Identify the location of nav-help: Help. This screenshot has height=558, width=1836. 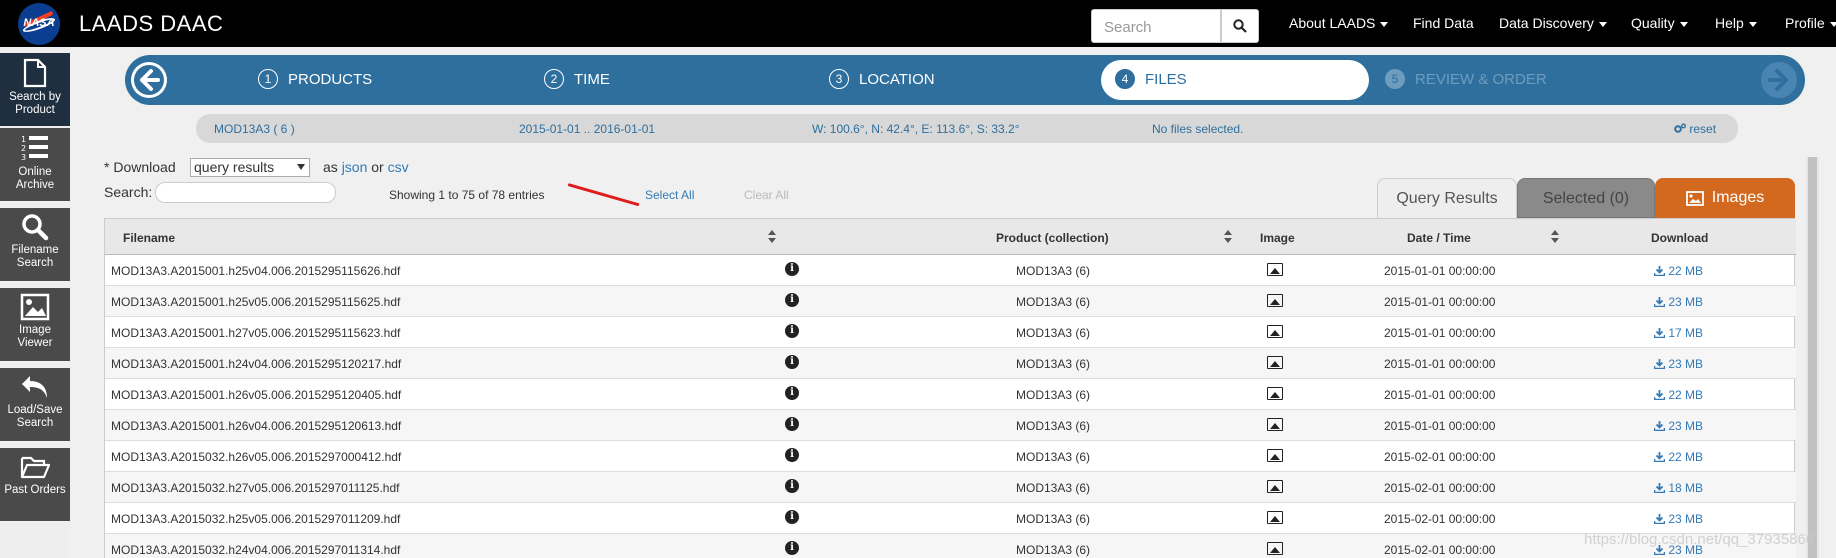
(1736, 23).